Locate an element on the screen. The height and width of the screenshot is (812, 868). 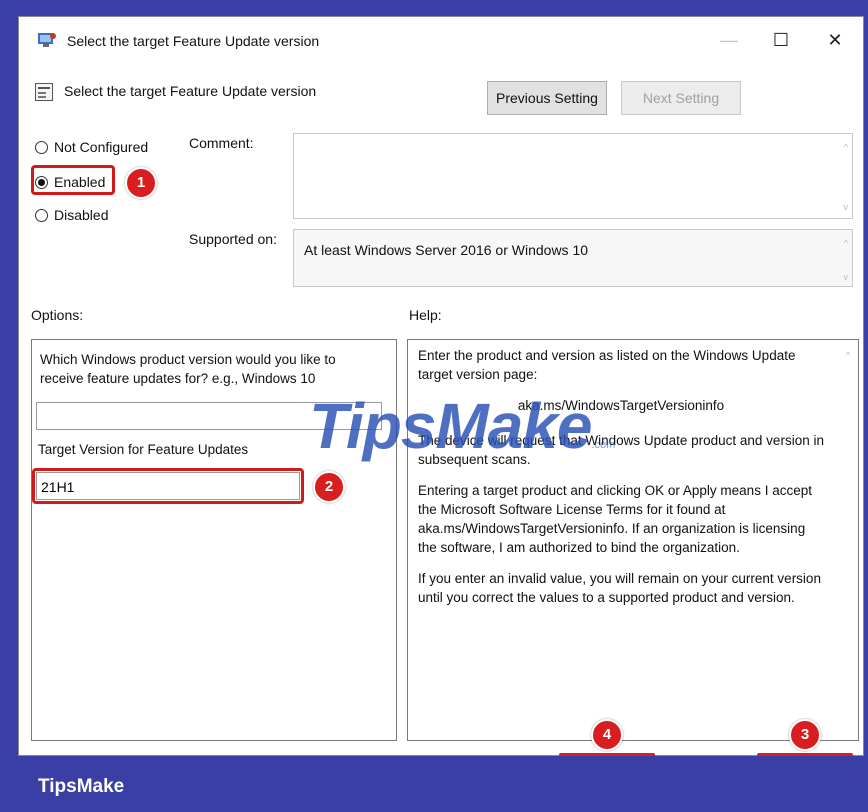
setting-title: Select the target Feature Update version is located at coordinates (190, 91).